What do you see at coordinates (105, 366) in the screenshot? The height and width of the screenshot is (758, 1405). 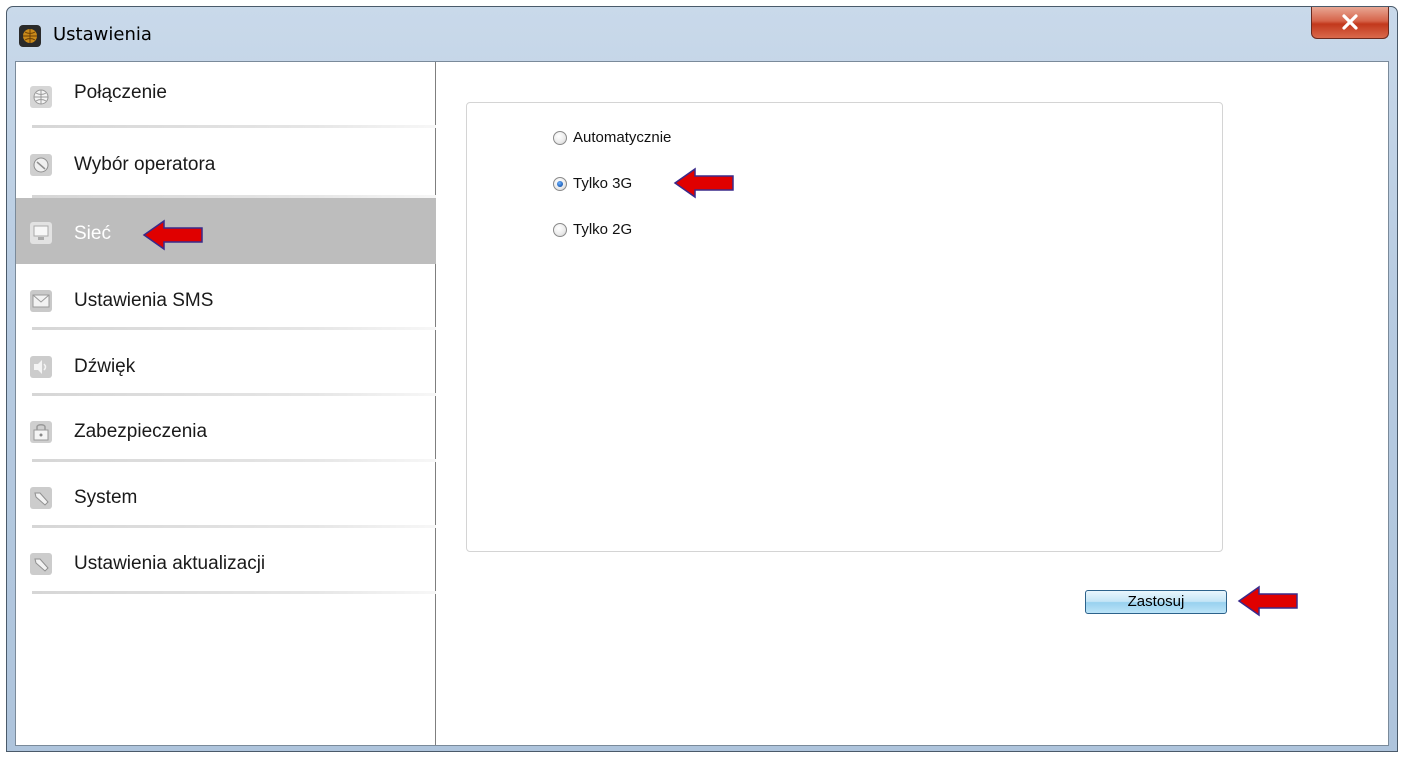 I see `sidebar-item-label: Dźwięk` at bounding box center [105, 366].